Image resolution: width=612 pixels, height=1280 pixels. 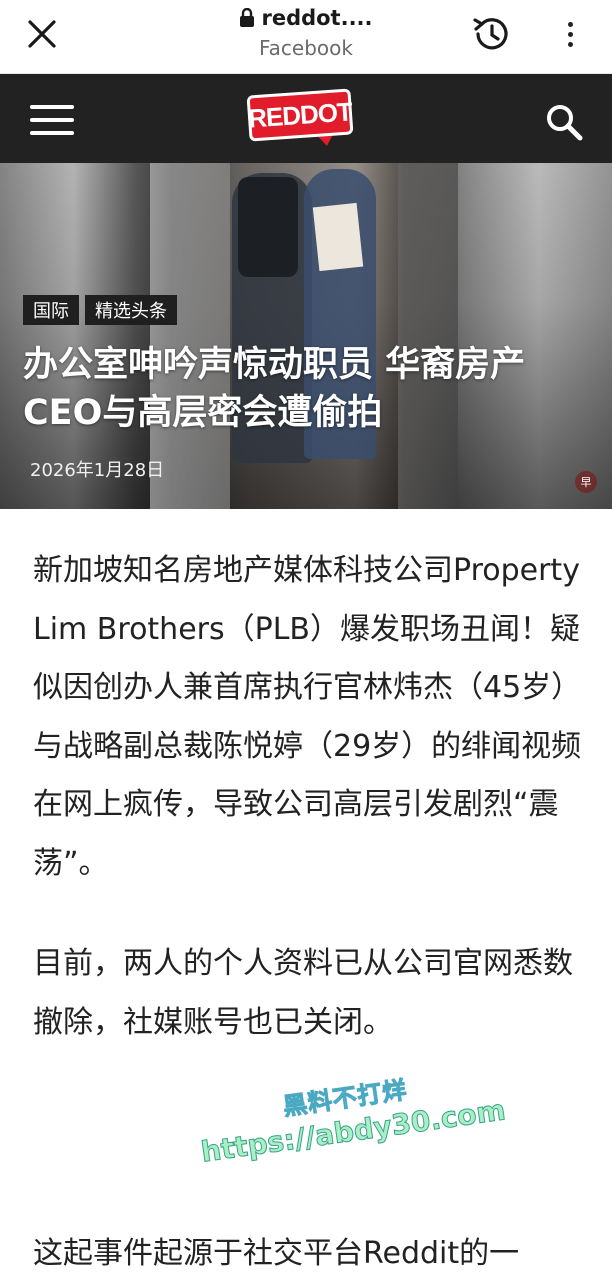 I want to click on photo-watermark-icon: 早, so click(x=586, y=482).